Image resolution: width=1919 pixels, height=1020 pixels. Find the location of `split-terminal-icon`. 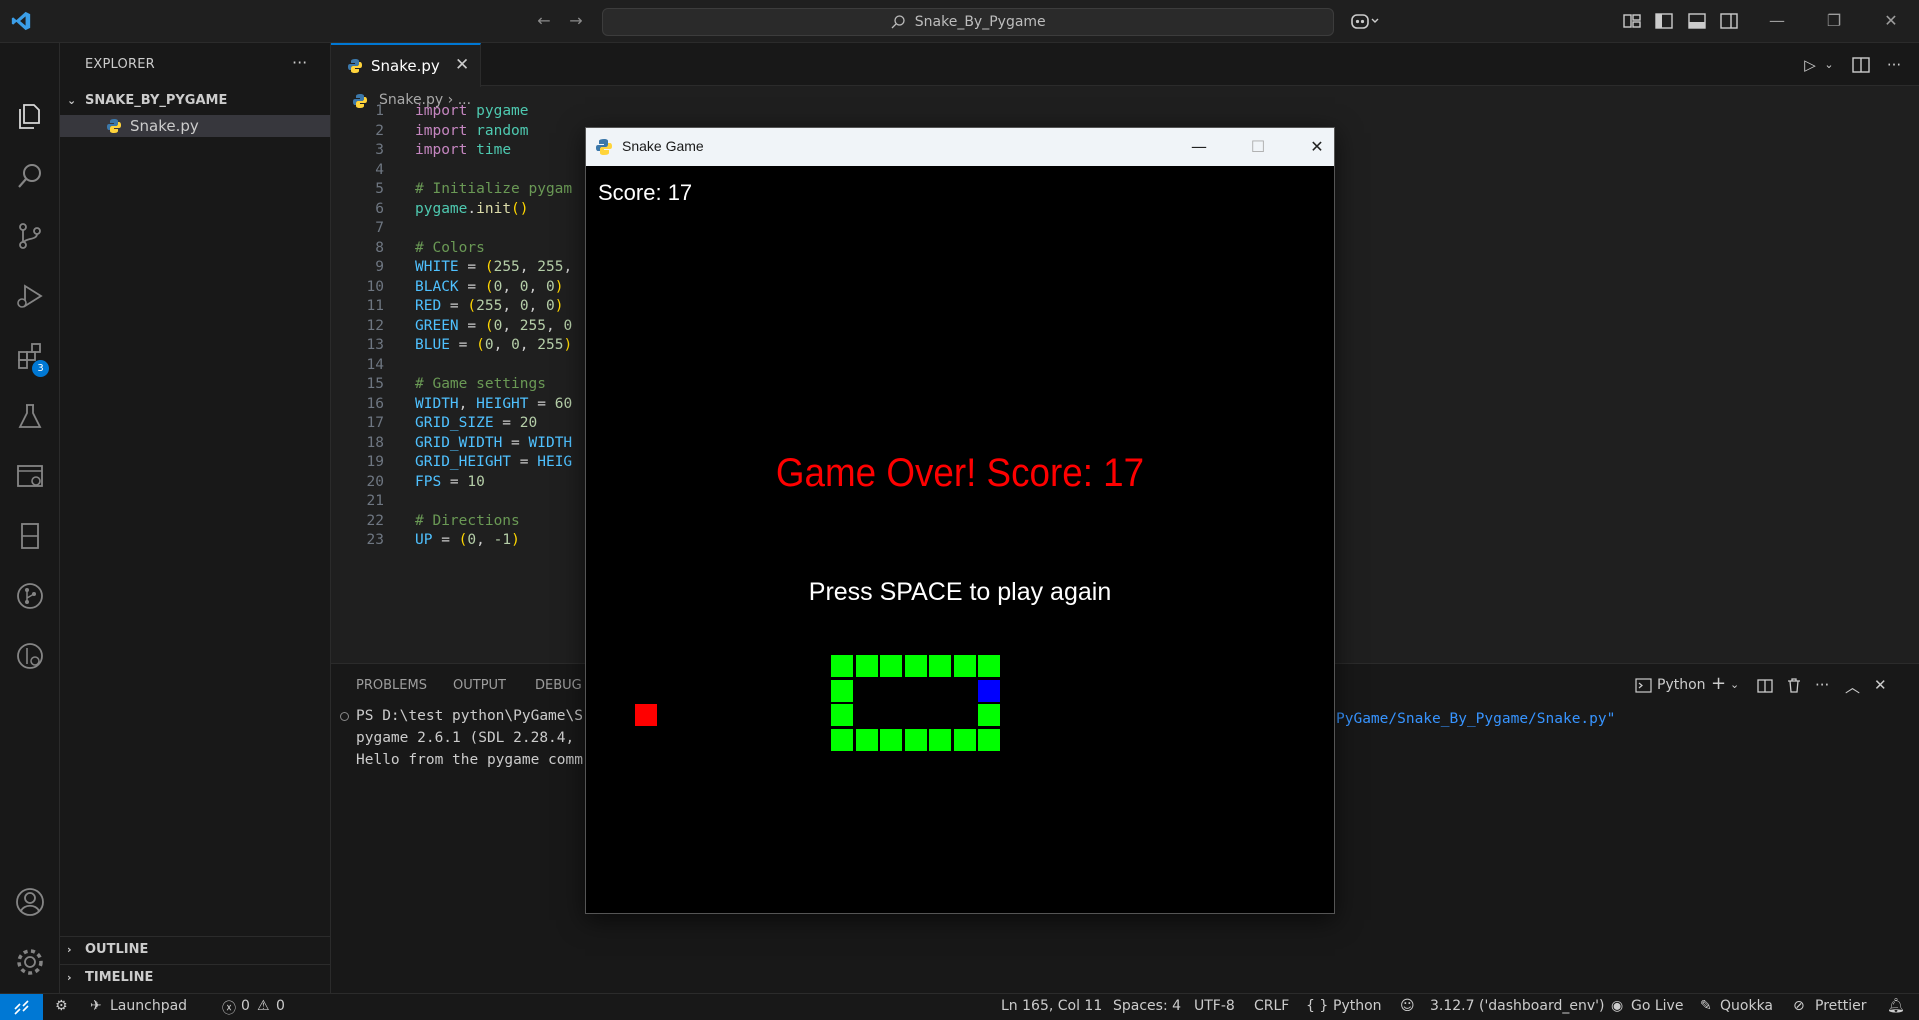

split-terminal-icon is located at coordinates (1765, 686).